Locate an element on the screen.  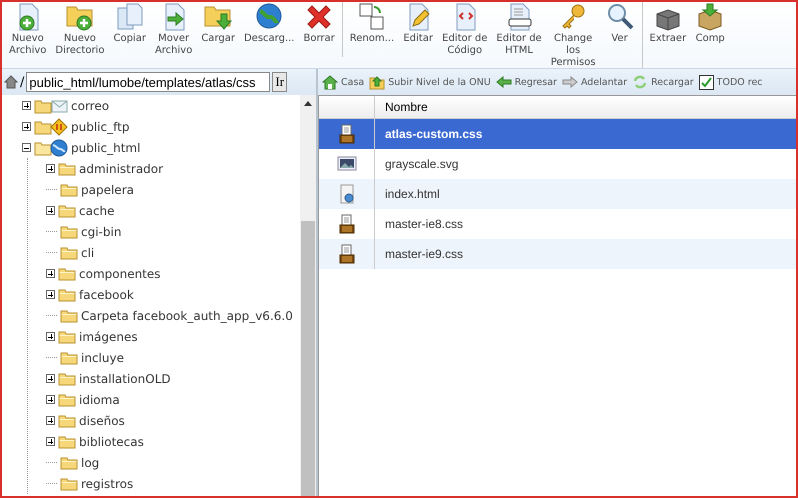
toolbar-button: Change los Permisos is located at coordinates (573, 35).